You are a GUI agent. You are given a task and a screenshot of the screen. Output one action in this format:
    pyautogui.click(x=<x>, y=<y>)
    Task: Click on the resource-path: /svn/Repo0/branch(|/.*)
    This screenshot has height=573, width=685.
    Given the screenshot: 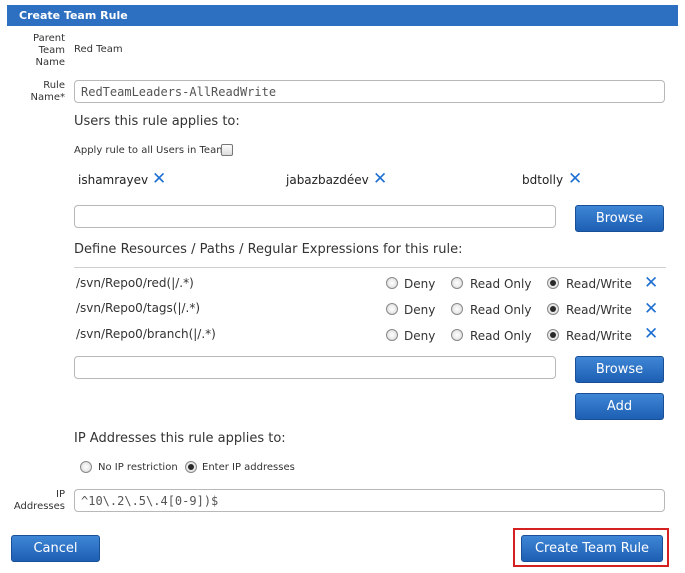 What is the action you would take?
    pyautogui.click(x=146, y=334)
    